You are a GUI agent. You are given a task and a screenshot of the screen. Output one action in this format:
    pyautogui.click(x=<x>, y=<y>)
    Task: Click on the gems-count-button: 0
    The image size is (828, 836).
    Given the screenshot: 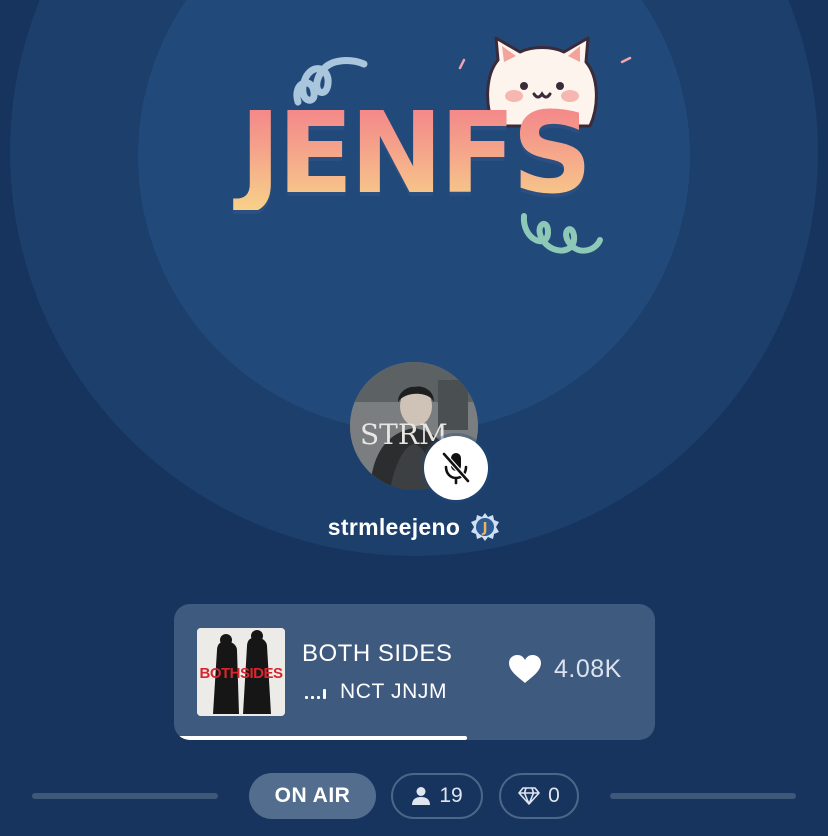 What is the action you would take?
    pyautogui.click(x=539, y=796)
    